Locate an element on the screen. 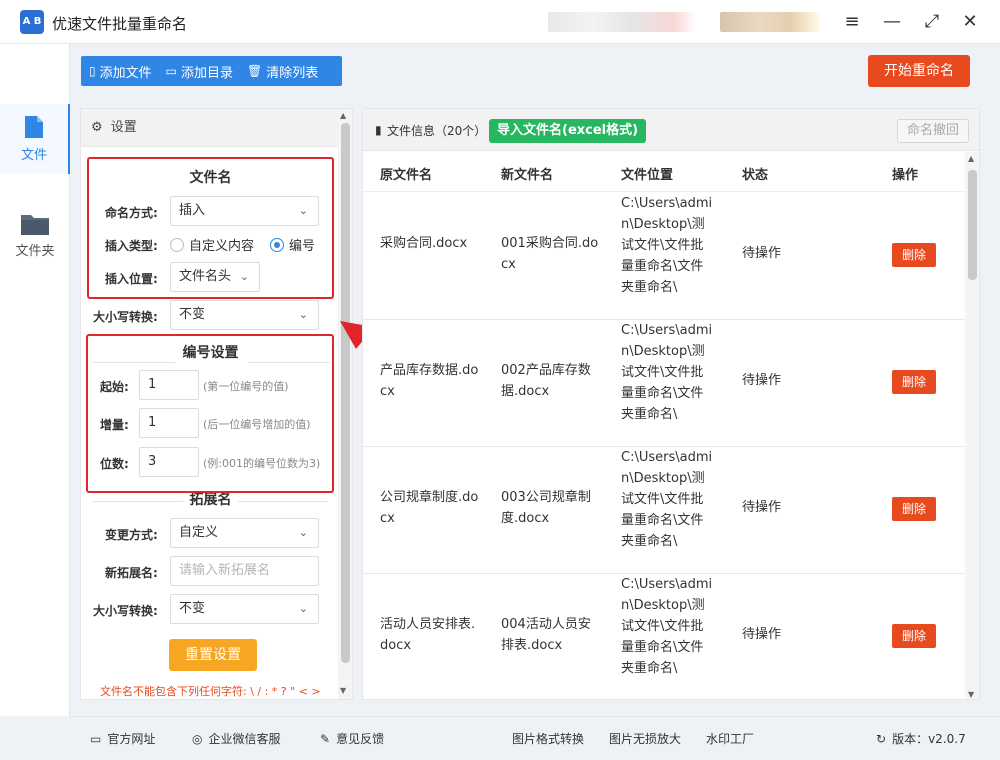  wechat-icon: ◎ is located at coordinates (197, 738).